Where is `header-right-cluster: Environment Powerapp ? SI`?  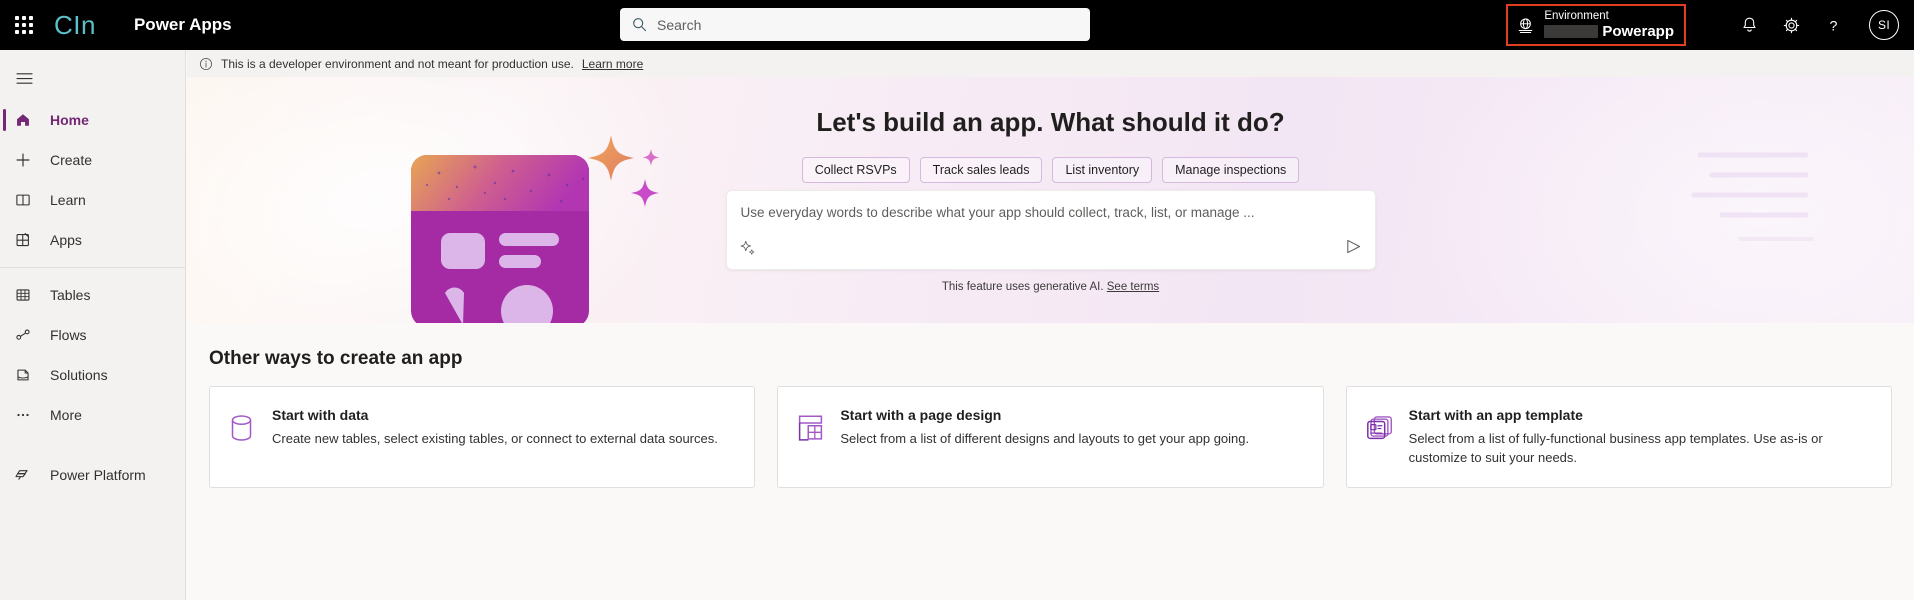 header-right-cluster: Environment Powerapp ? SI is located at coordinates (1710, 25).